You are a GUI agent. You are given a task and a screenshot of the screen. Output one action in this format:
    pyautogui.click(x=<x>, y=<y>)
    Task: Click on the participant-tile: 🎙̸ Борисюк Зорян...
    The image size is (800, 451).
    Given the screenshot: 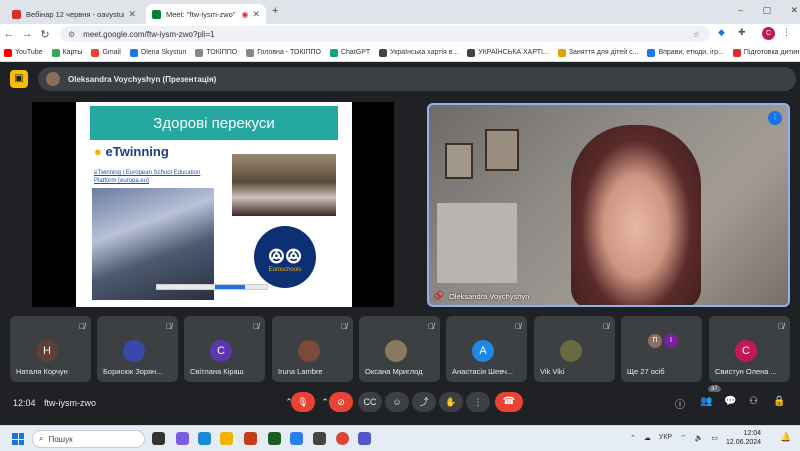 What is the action you would take?
    pyautogui.click(x=137, y=349)
    